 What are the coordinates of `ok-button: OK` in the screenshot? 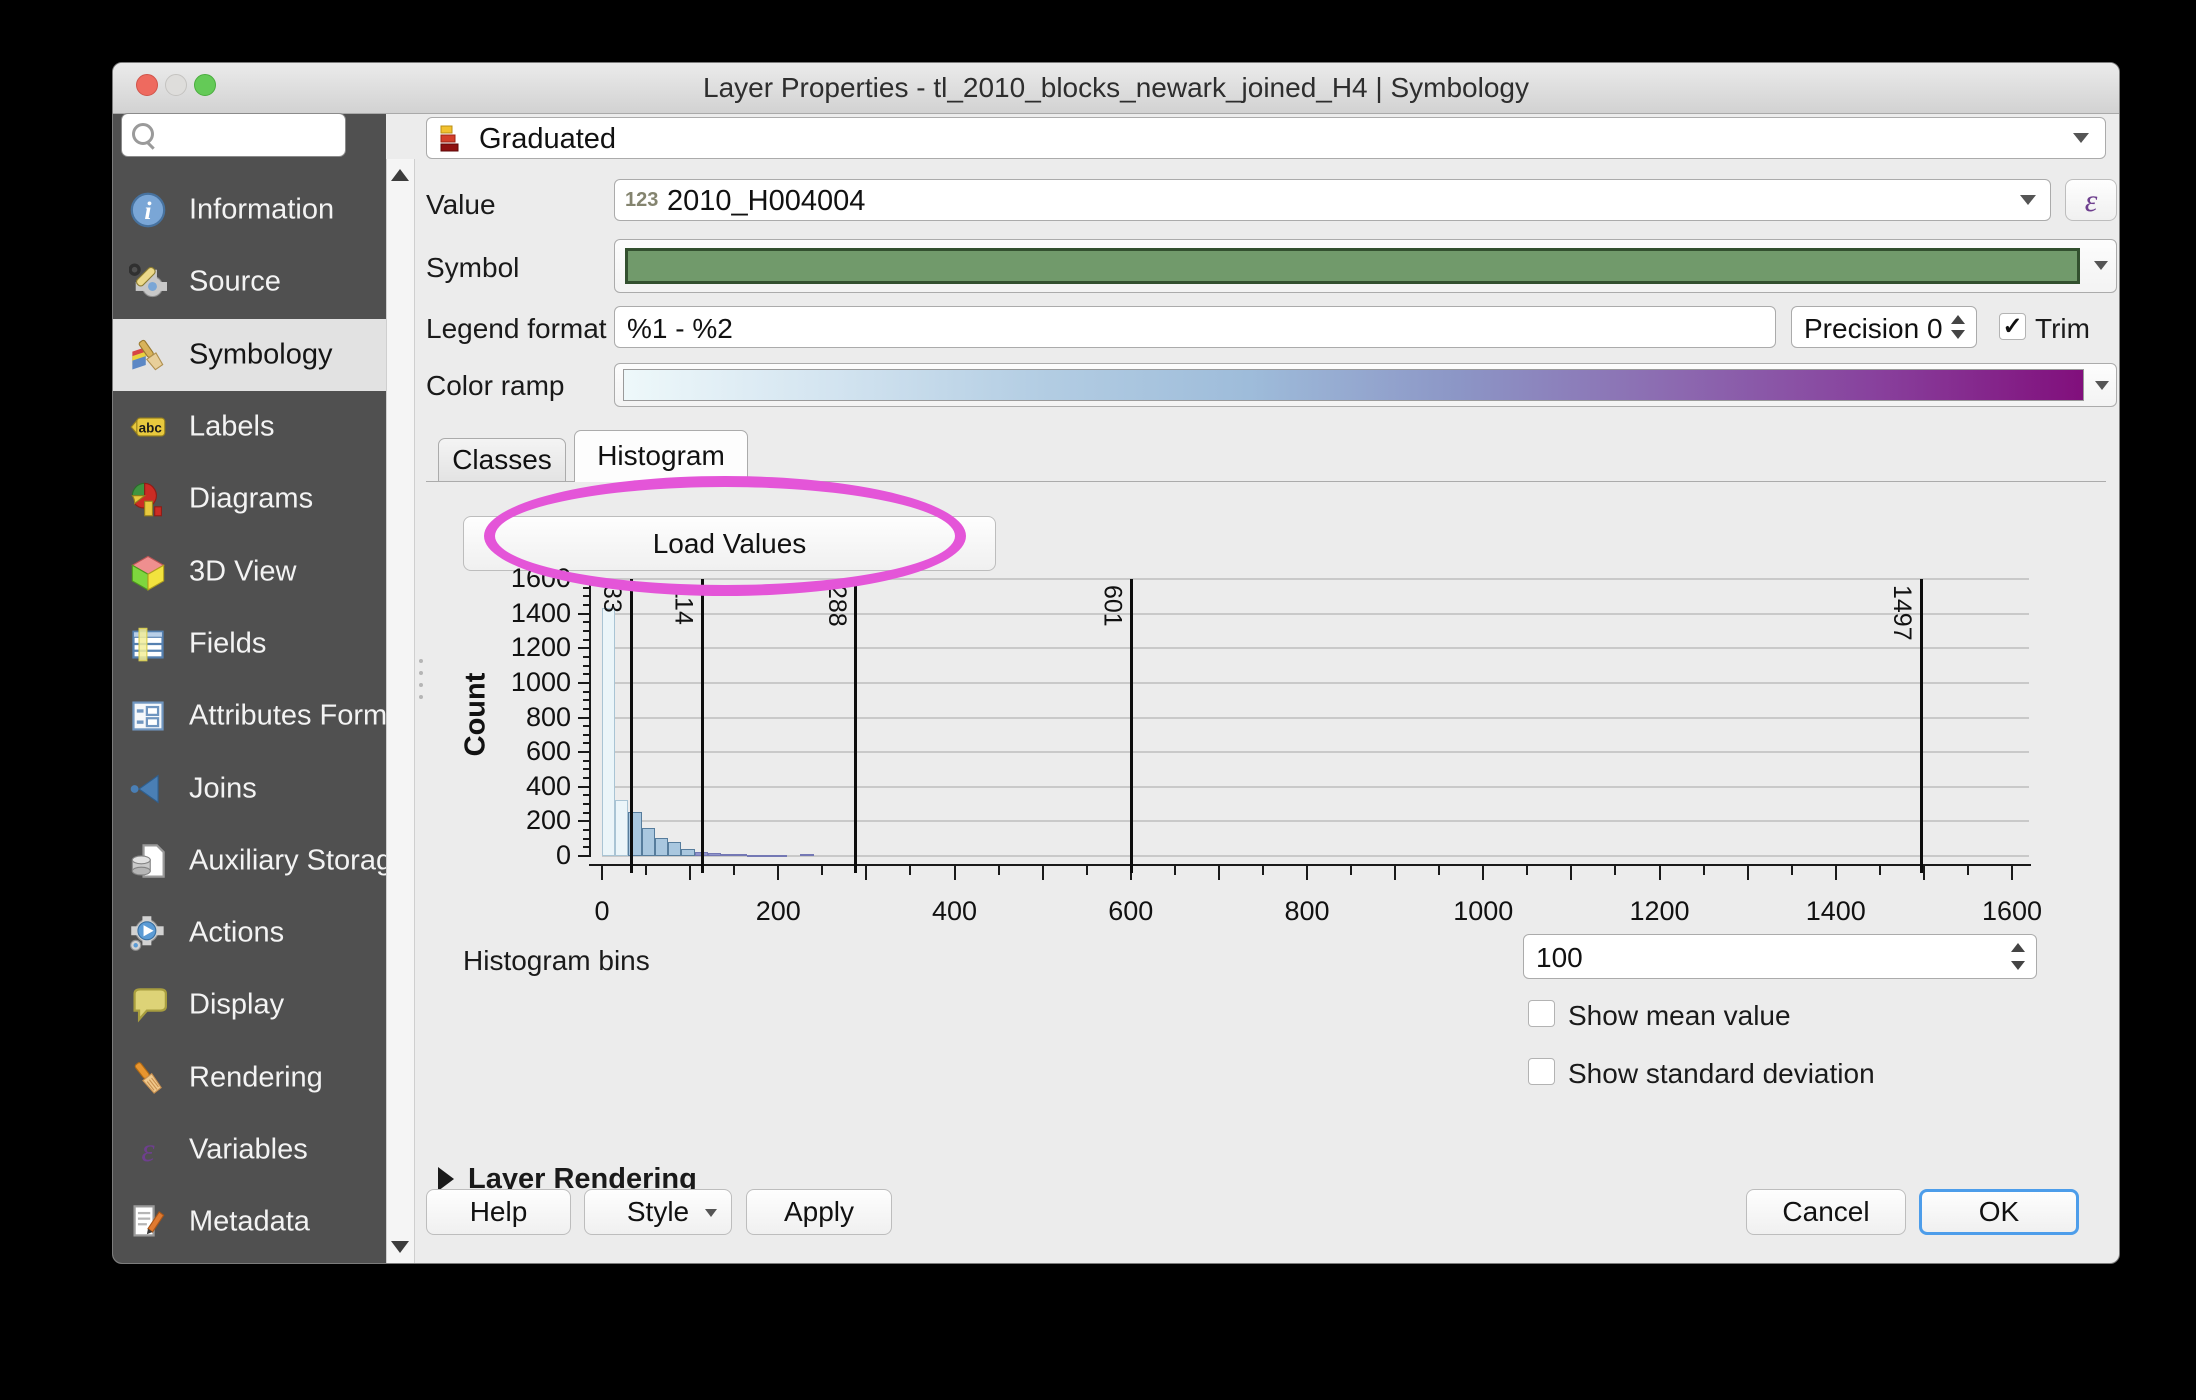 It's located at (1999, 1212).